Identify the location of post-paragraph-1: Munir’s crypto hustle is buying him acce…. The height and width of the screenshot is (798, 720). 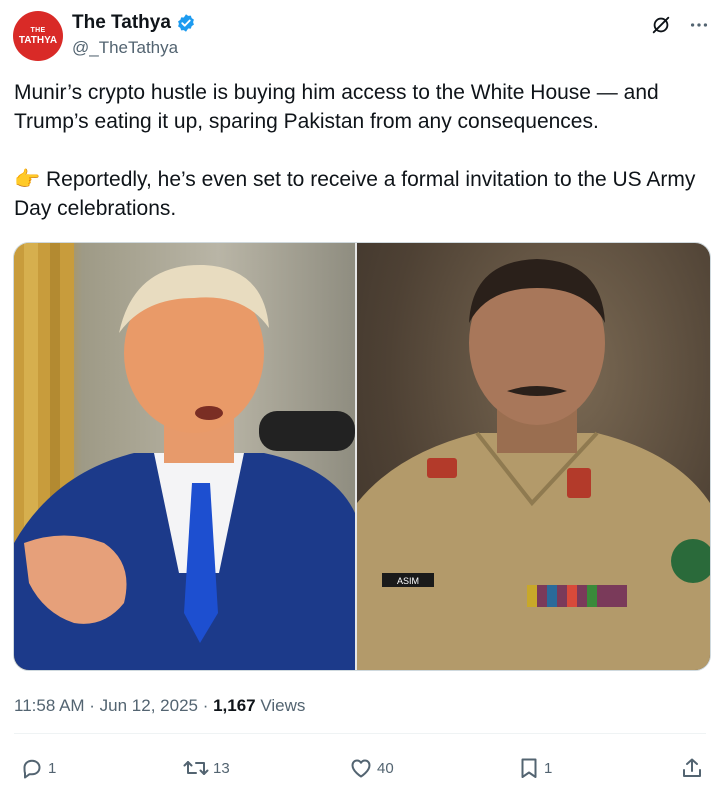
(336, 107).